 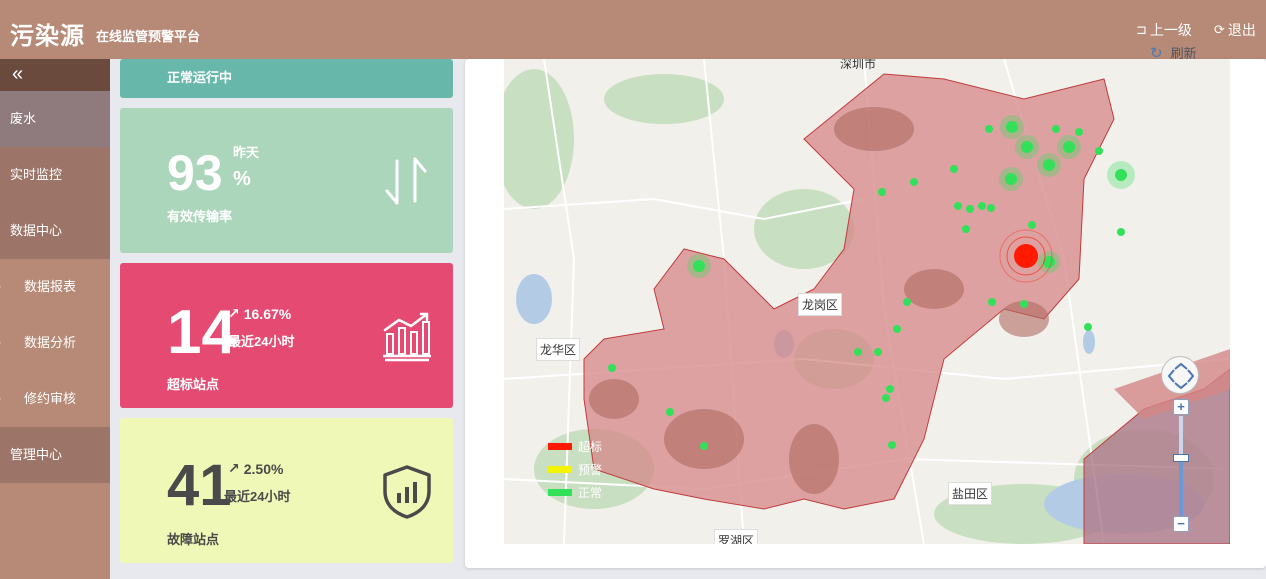 What do you see at coordinates (242, 179) in the screenshot?
I see `card-unit: %` at bounding box center [242, 179].